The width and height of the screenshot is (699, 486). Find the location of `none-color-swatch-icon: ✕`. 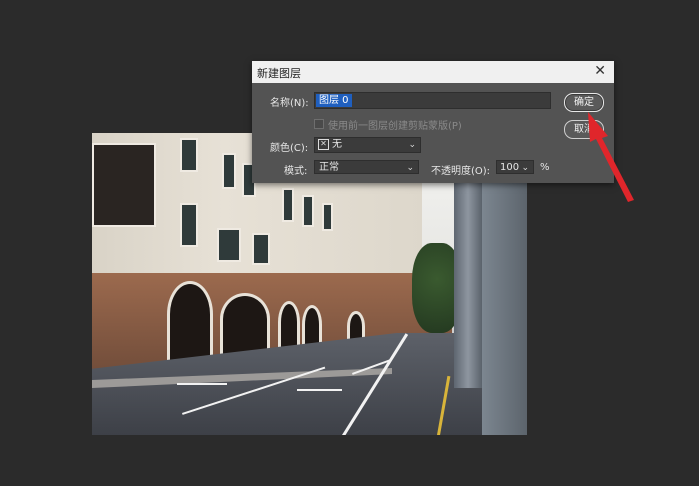

none-color-swatch-icon: ✕ is located at coordinates (323, 144).